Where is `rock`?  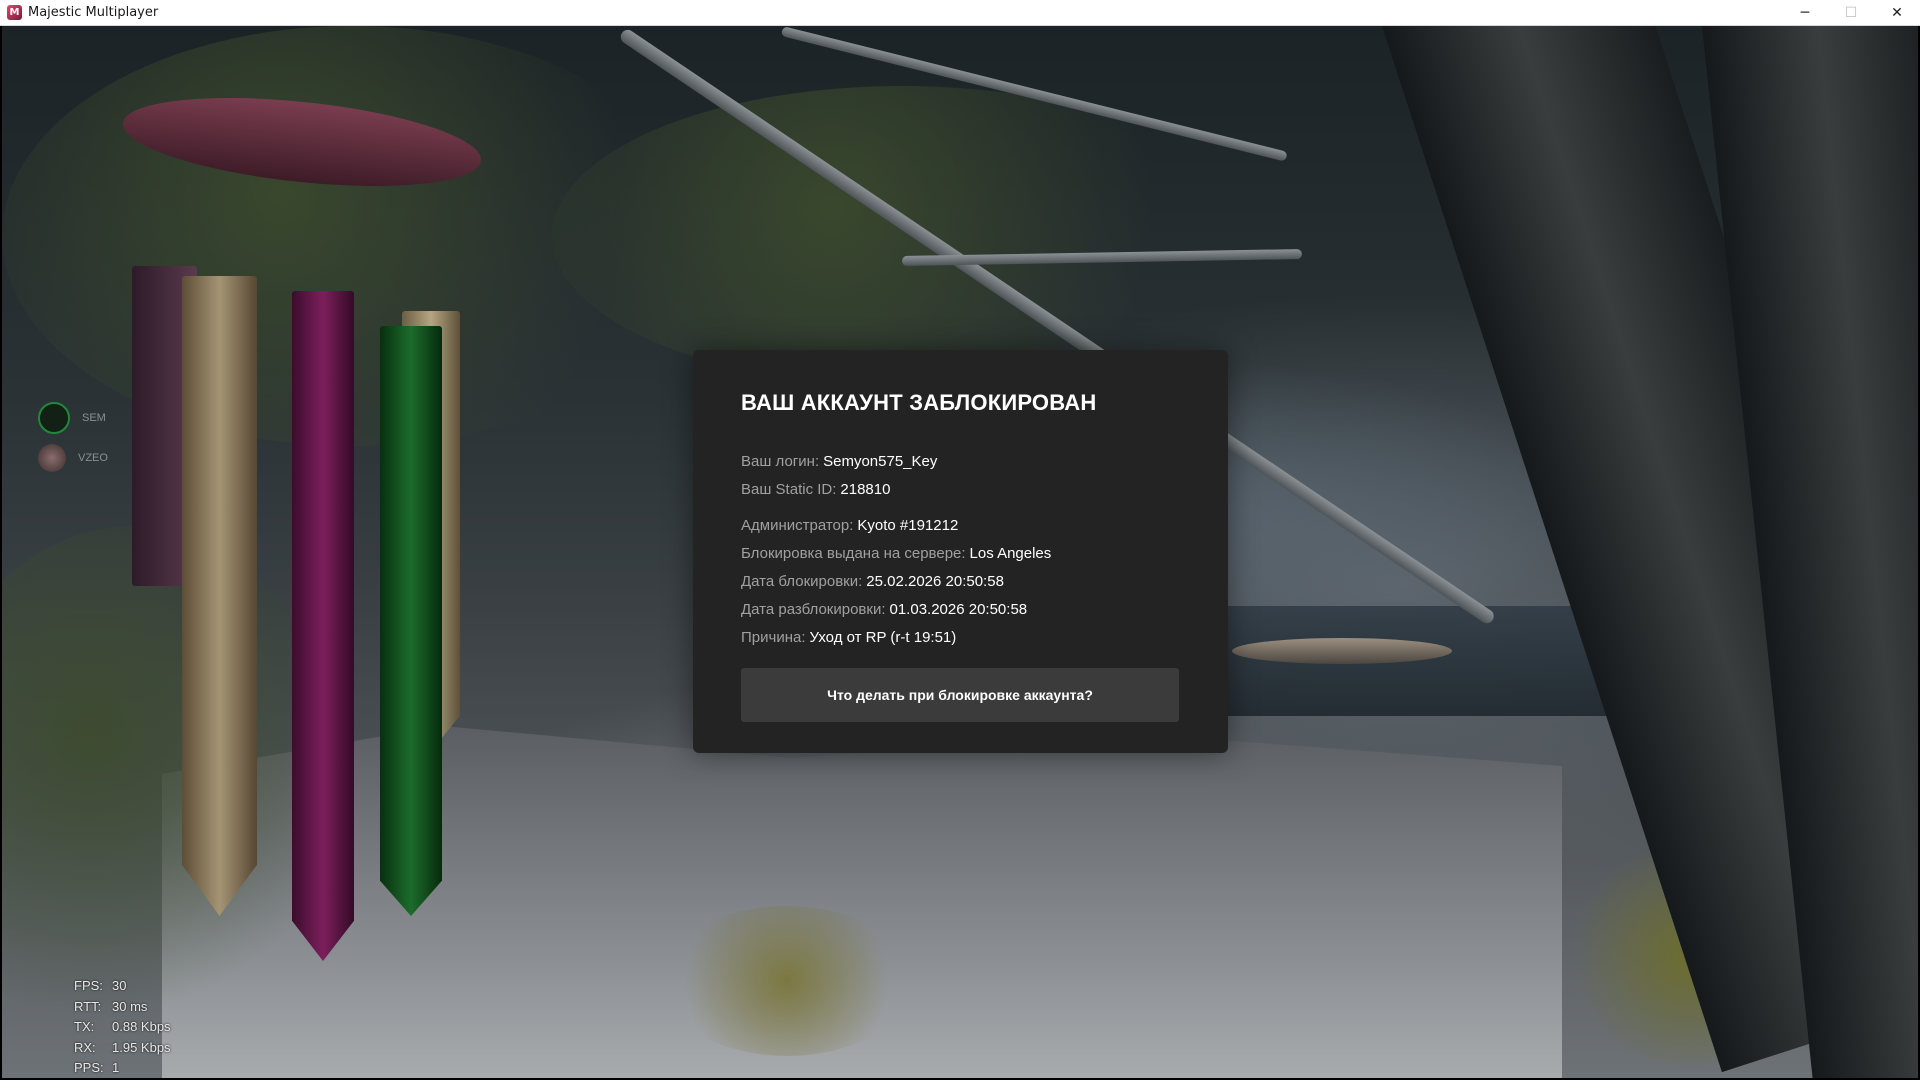 rock is located at coordinates (1342, 651).